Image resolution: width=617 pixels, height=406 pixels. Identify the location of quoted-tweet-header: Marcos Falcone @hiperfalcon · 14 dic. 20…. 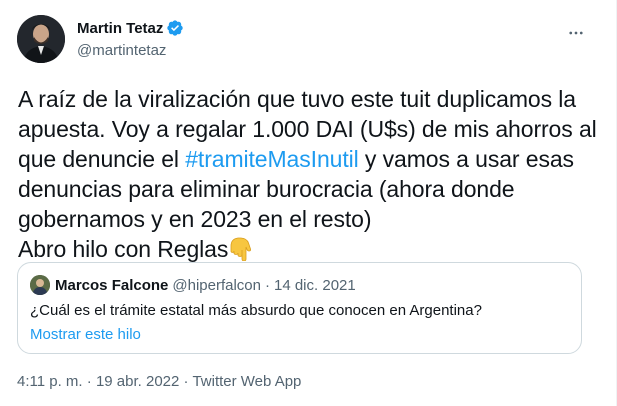
(193, 285).